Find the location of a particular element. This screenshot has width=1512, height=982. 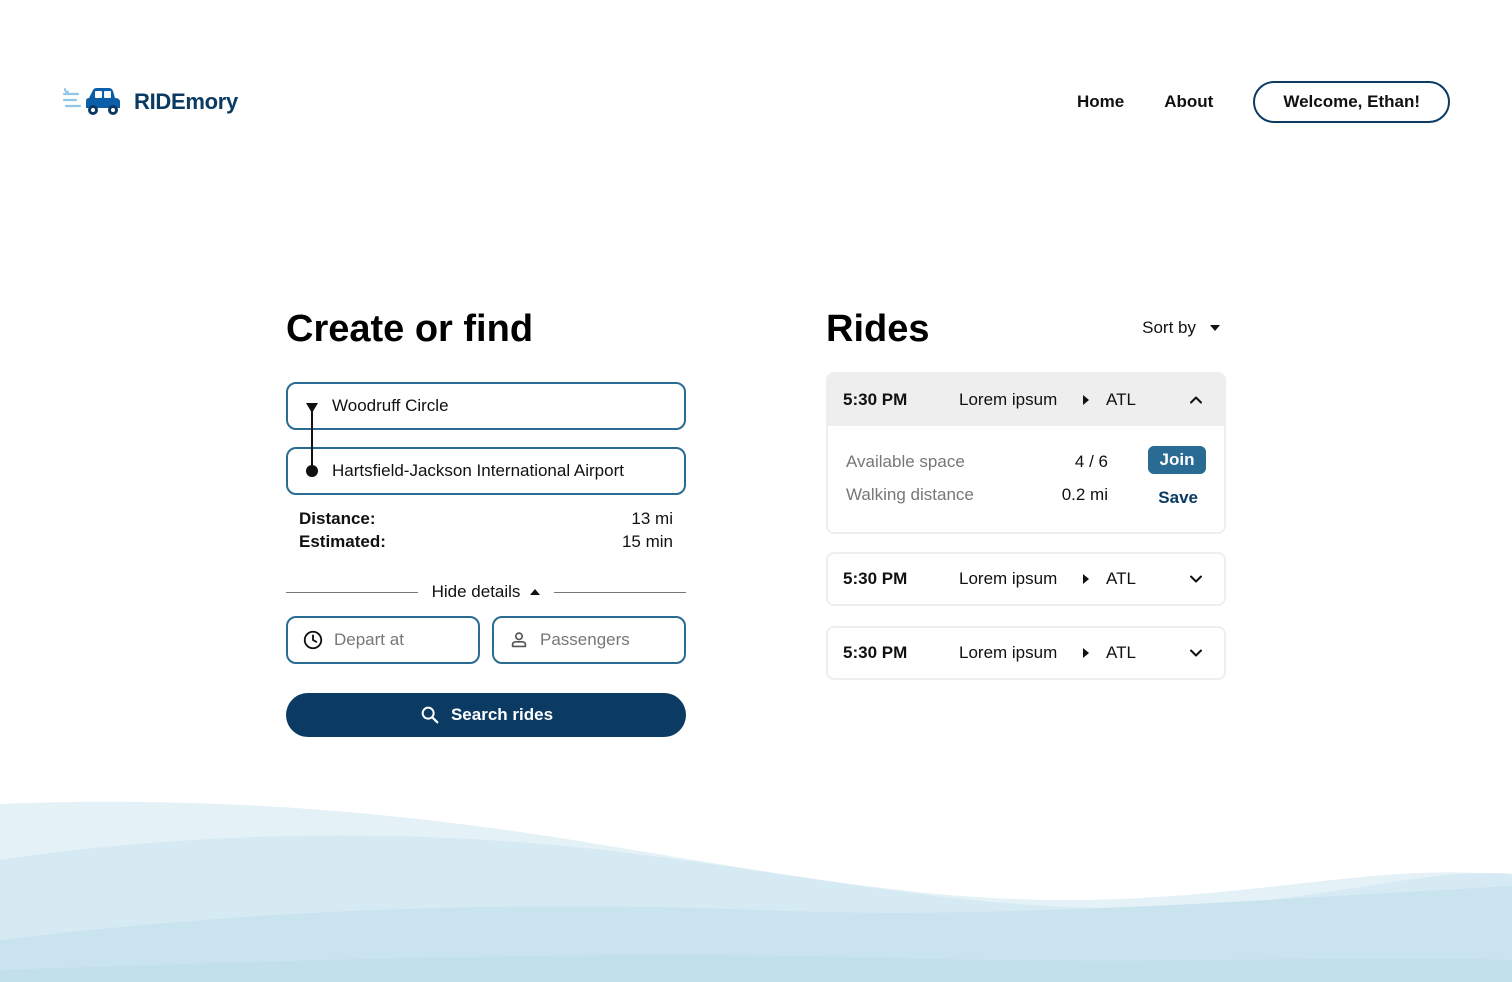

join-button: Join is located at coordinates (1177, 460).